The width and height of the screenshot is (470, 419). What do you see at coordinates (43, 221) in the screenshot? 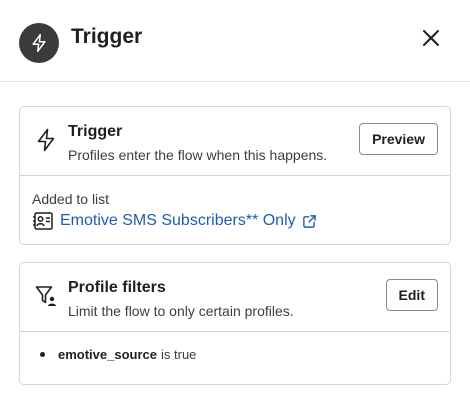
I see `contact-list-icon` at bounding box center [43, 221].